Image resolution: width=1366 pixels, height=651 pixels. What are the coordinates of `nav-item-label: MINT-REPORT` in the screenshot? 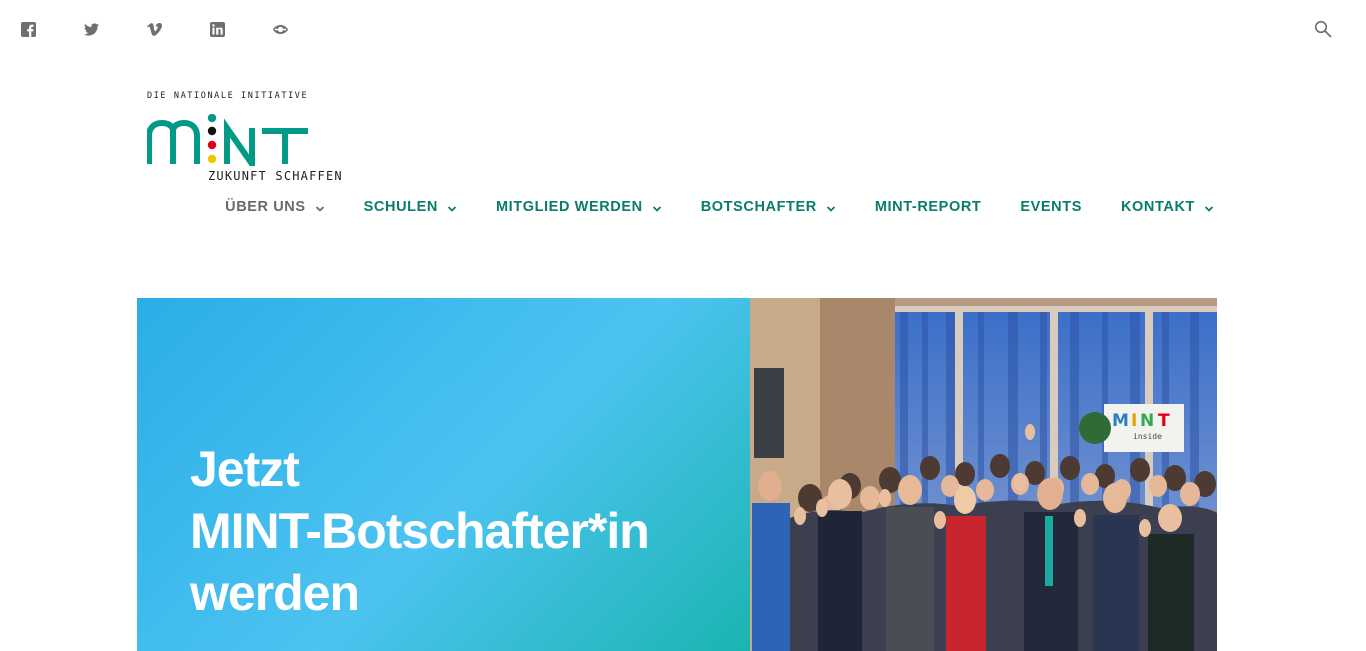 It's located at (928, 207).